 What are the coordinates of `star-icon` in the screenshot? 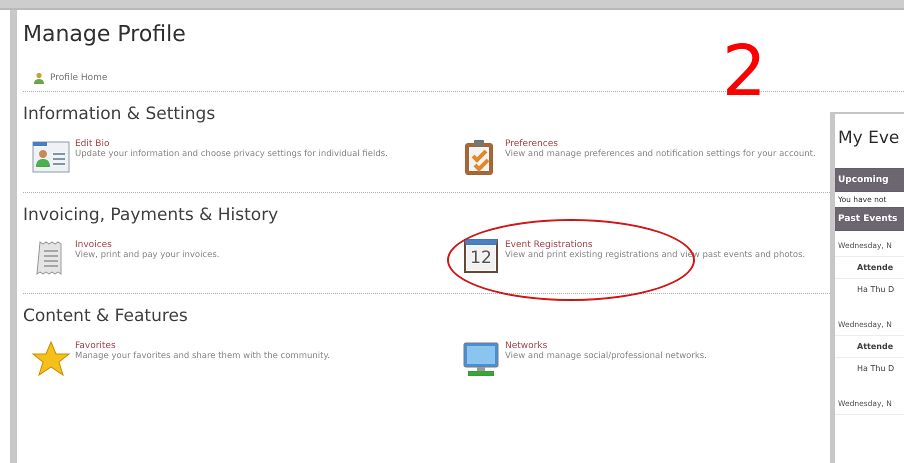 It's located at (51, 359).